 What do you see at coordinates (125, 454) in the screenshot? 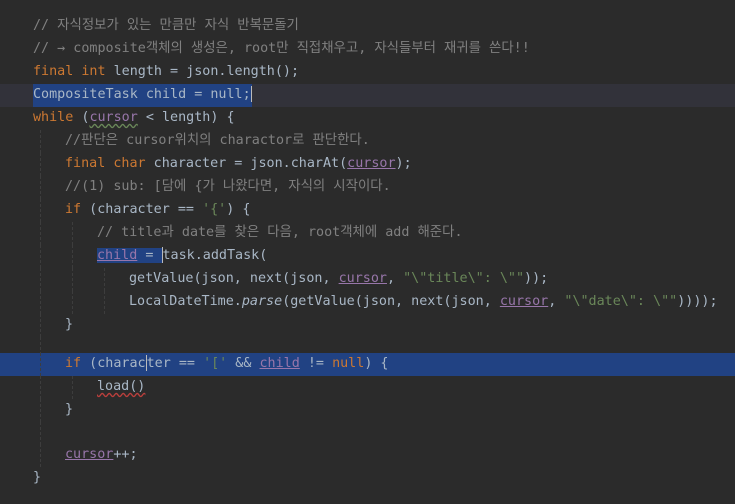
I see `code-text: ++;` at bounding box center [125, 454].